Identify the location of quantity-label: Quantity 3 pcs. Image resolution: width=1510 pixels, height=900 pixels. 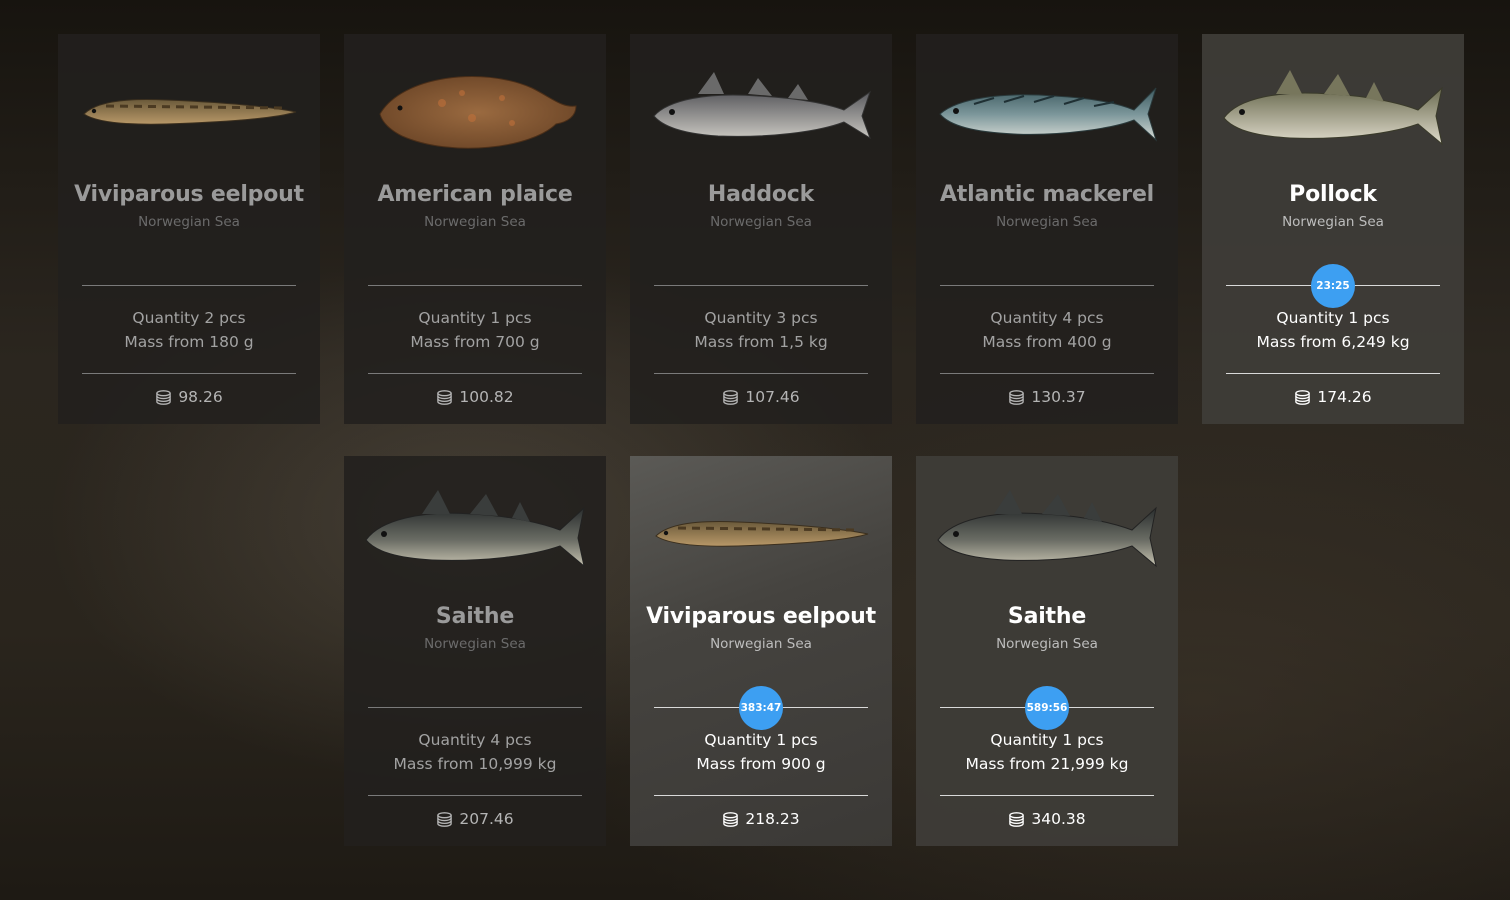
(761, 318).